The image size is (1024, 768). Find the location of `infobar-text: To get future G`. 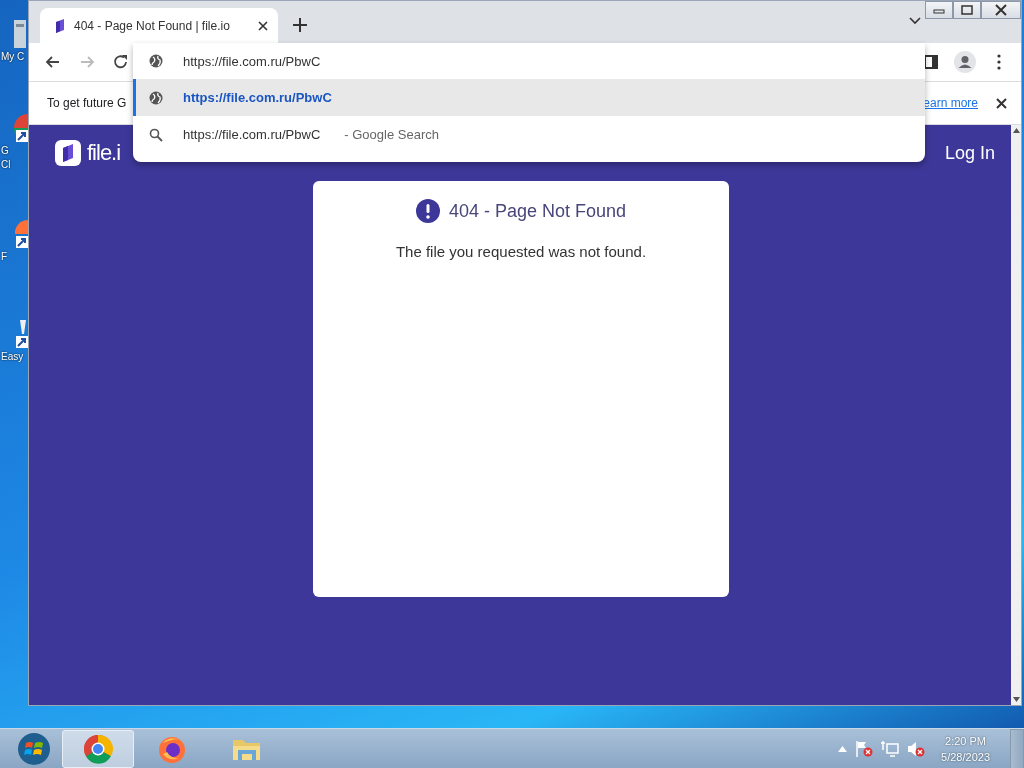

infobar-text: To get future G is located at coordinates (87, 103).